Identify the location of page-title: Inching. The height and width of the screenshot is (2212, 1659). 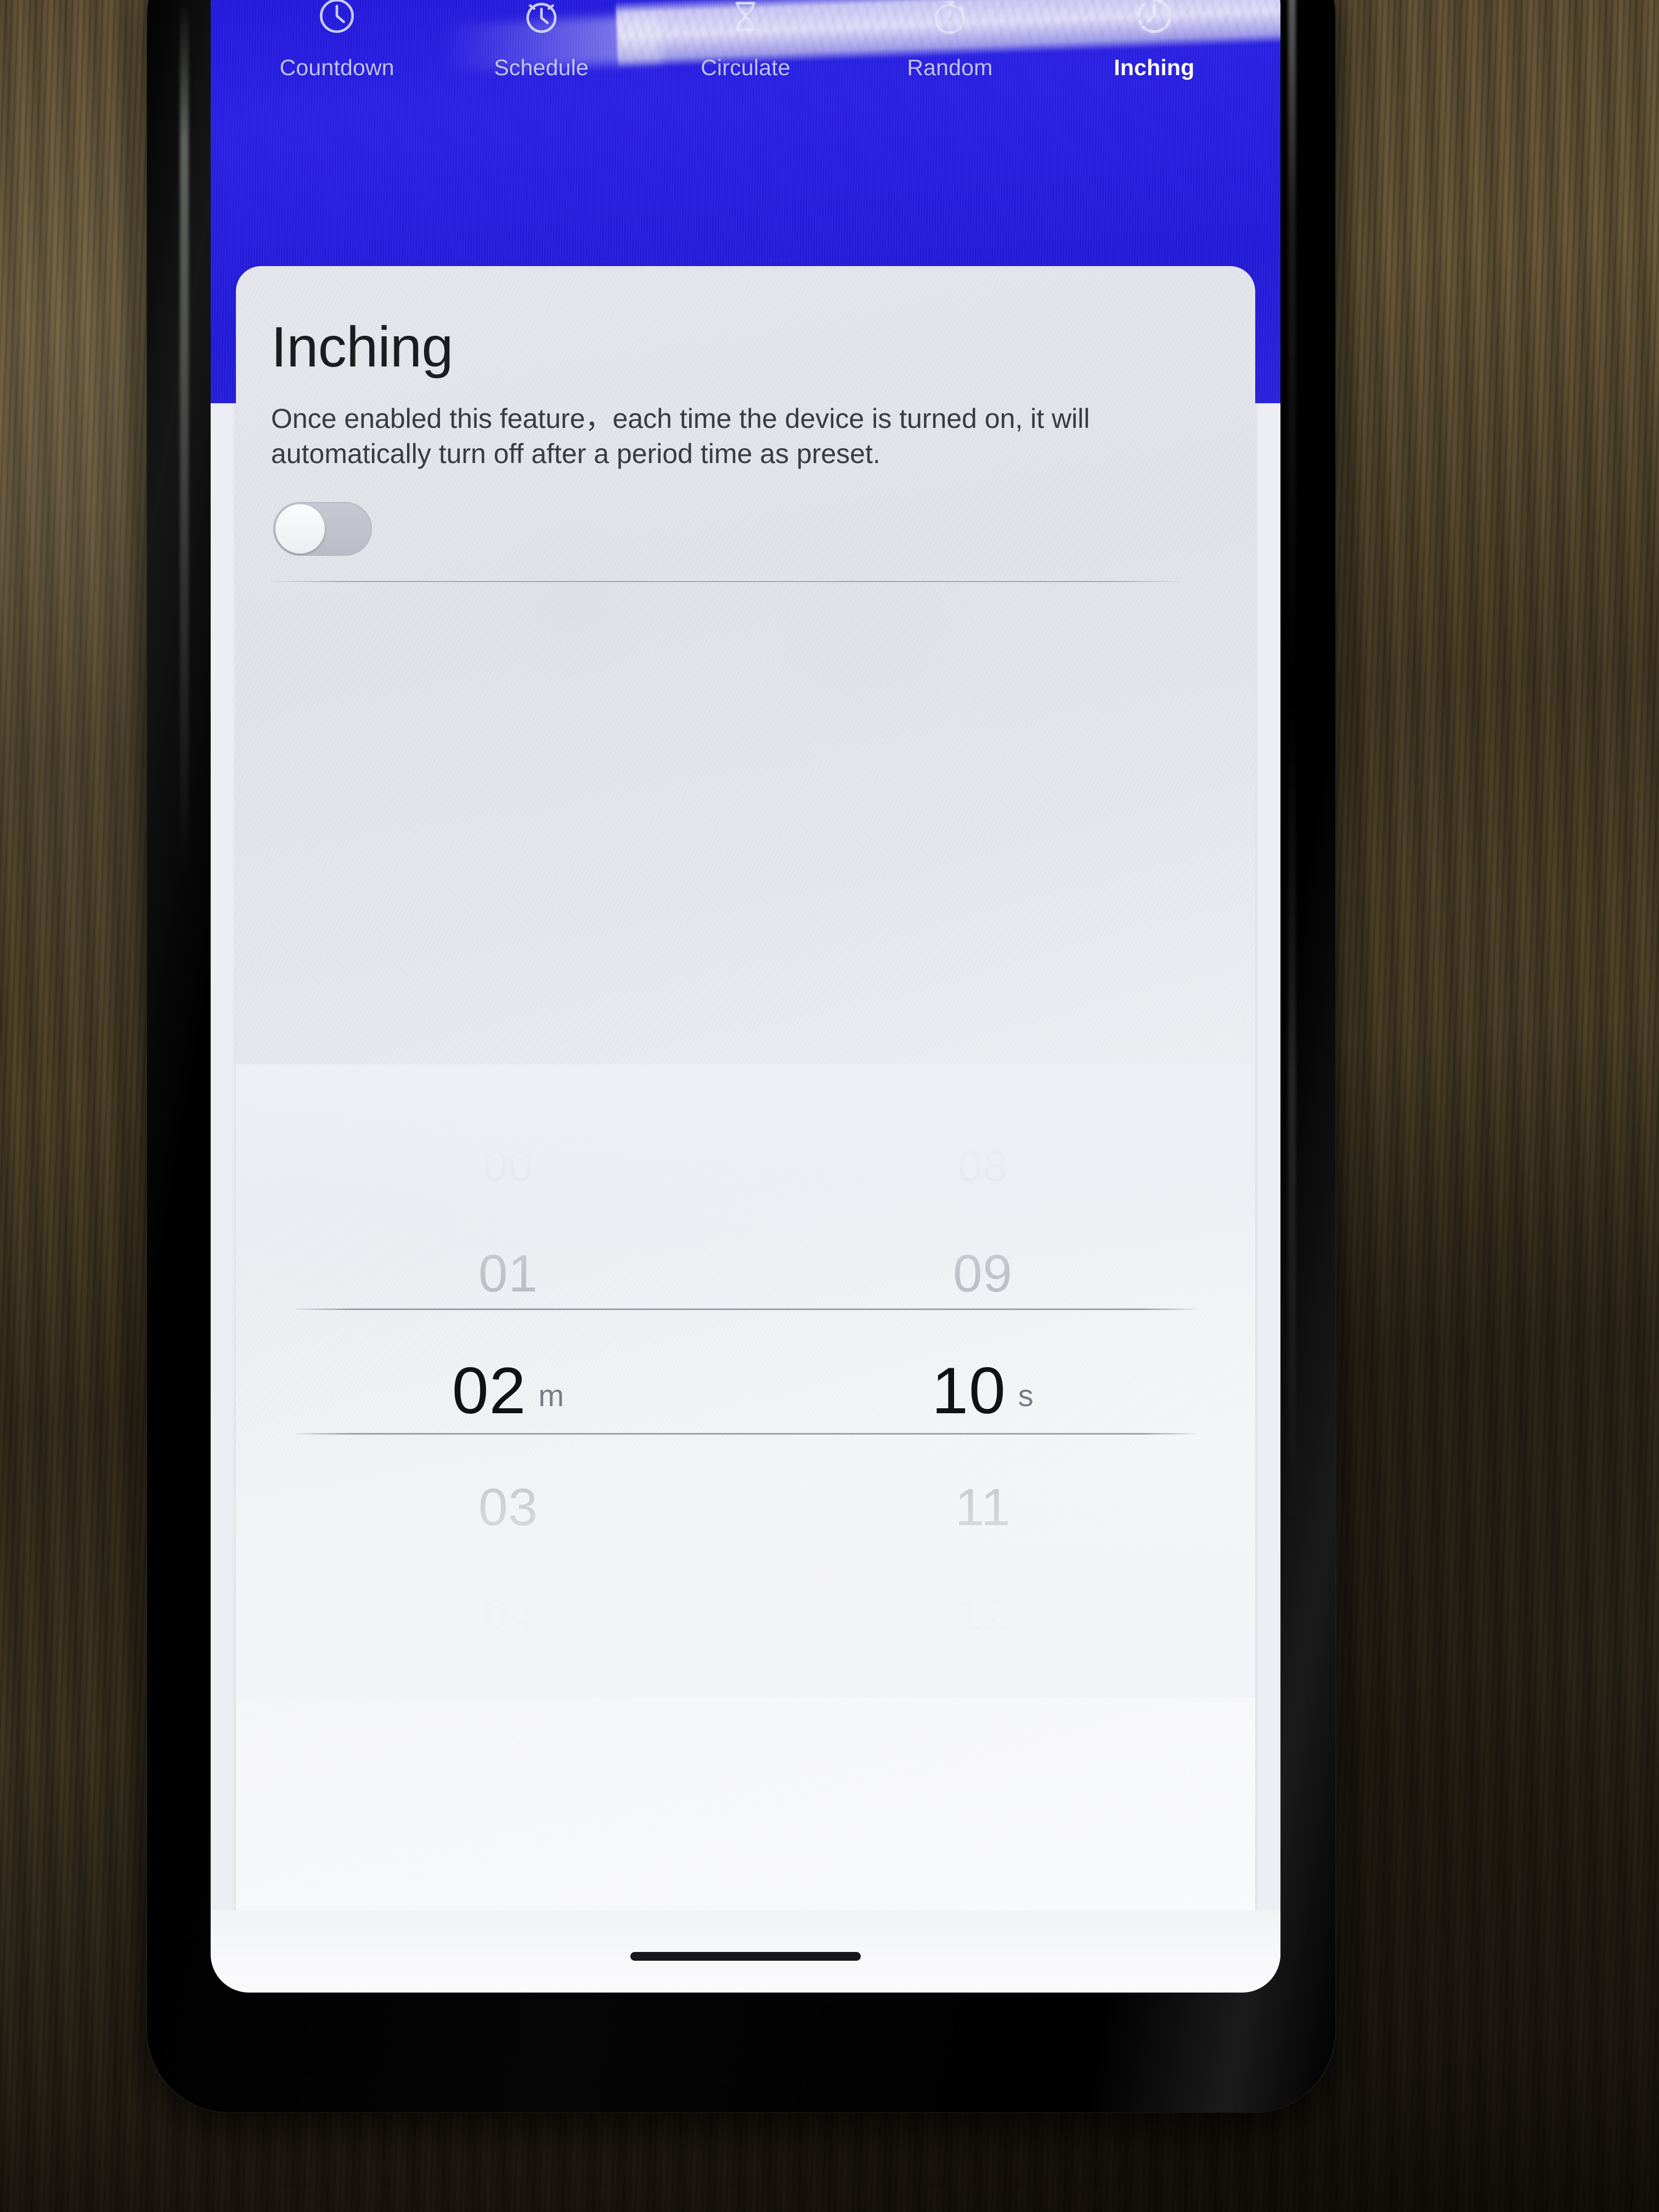
(362, 347).